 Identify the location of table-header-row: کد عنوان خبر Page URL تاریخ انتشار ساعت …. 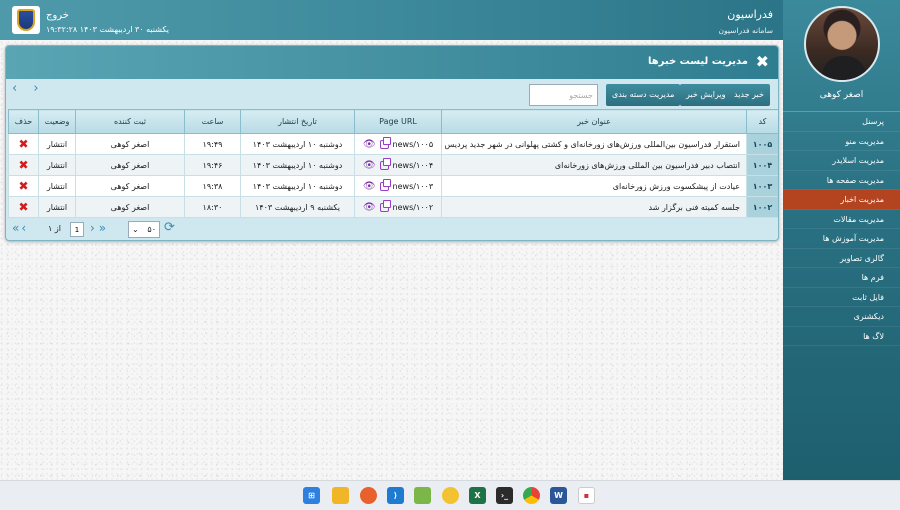
(393, 121).